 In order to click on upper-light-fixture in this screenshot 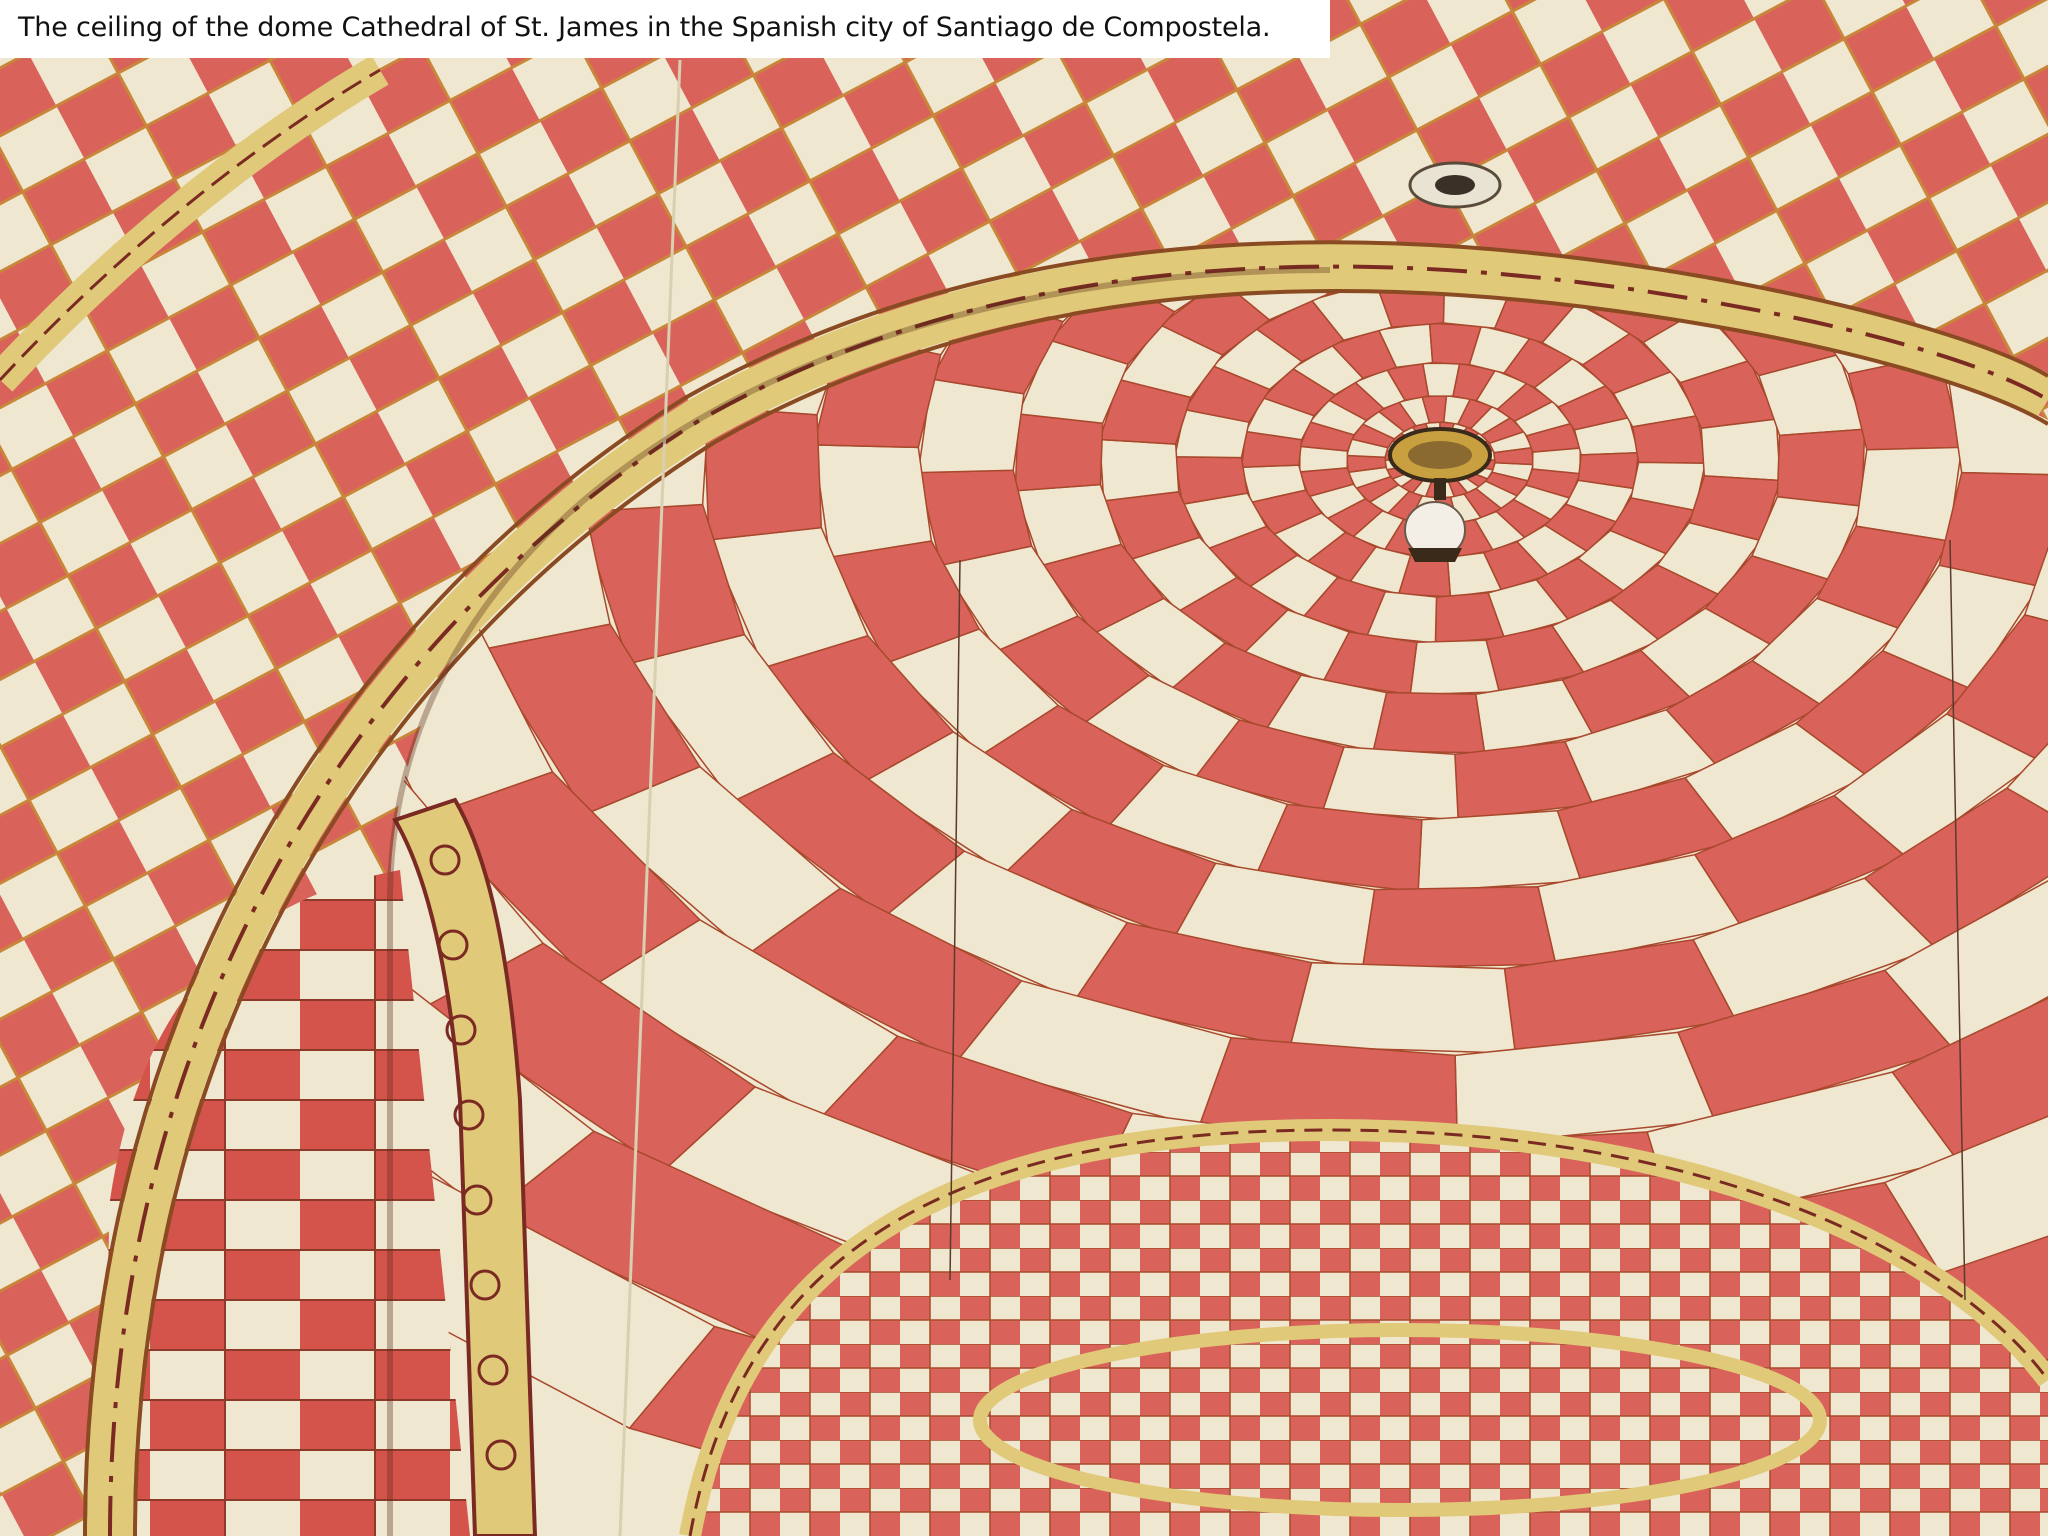, I will do `click(1455, 185)`.